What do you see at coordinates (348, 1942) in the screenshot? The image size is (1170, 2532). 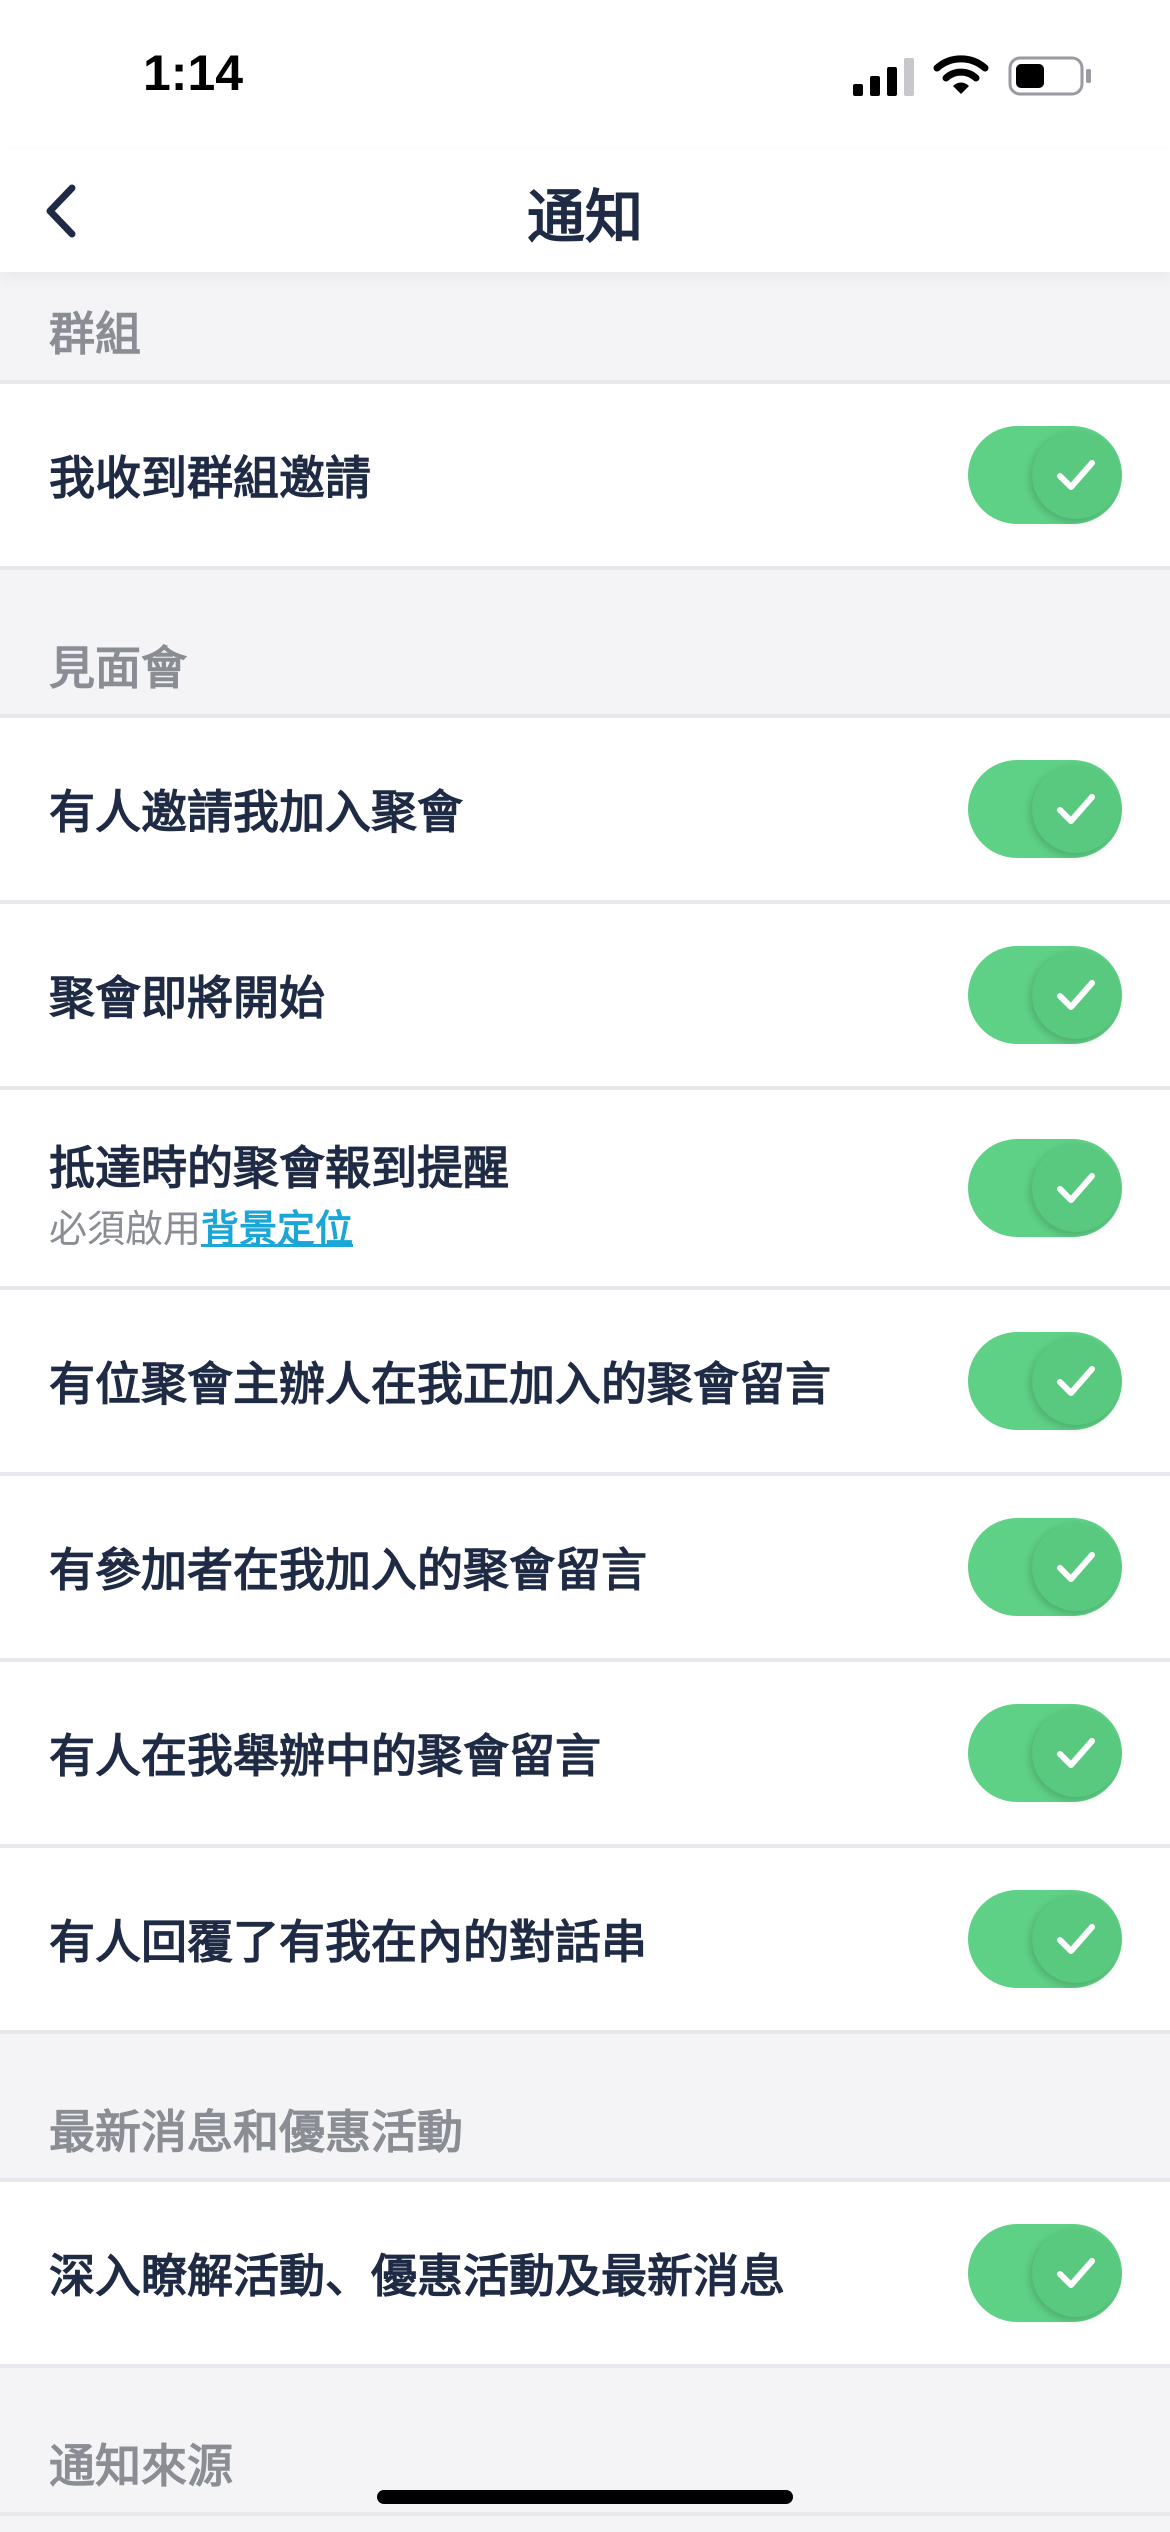 I see `setting-label: 有人回覆了有我在內的對話串` at bounding box center [348, 1942].